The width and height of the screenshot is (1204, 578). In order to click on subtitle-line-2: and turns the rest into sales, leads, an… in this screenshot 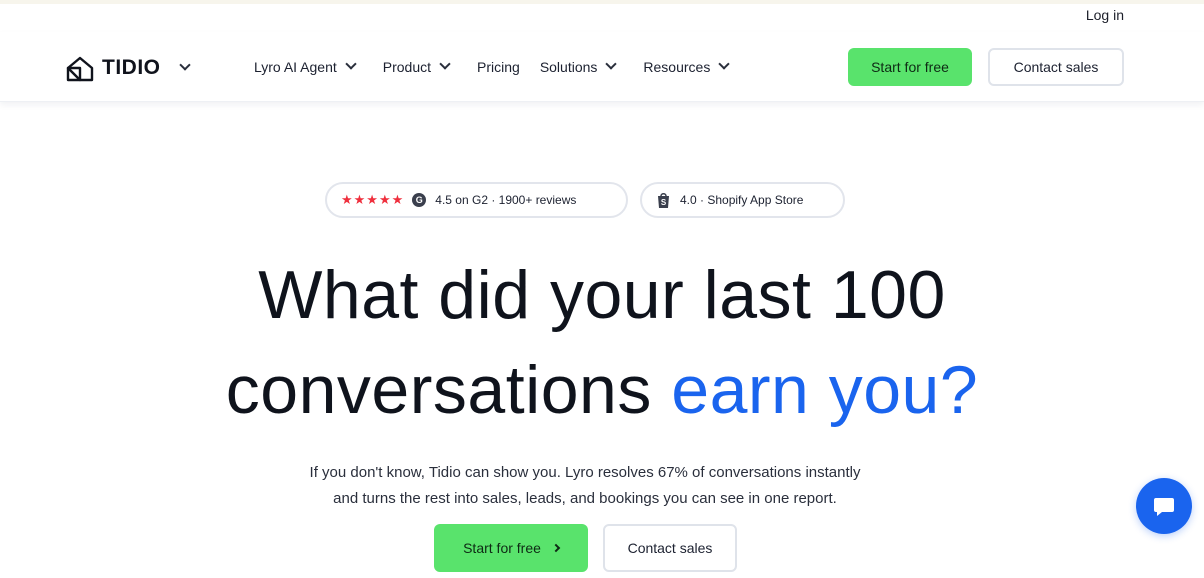, I will do `click(585, 498)`.